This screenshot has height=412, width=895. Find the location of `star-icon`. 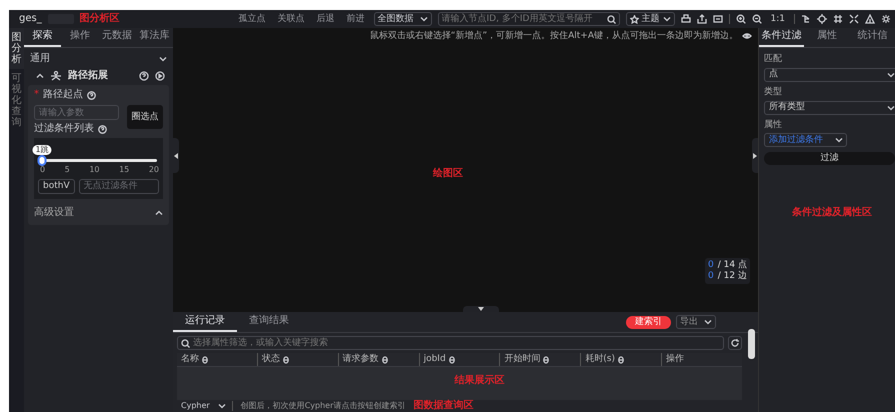

star-icon is located at coordinates (634, 19).